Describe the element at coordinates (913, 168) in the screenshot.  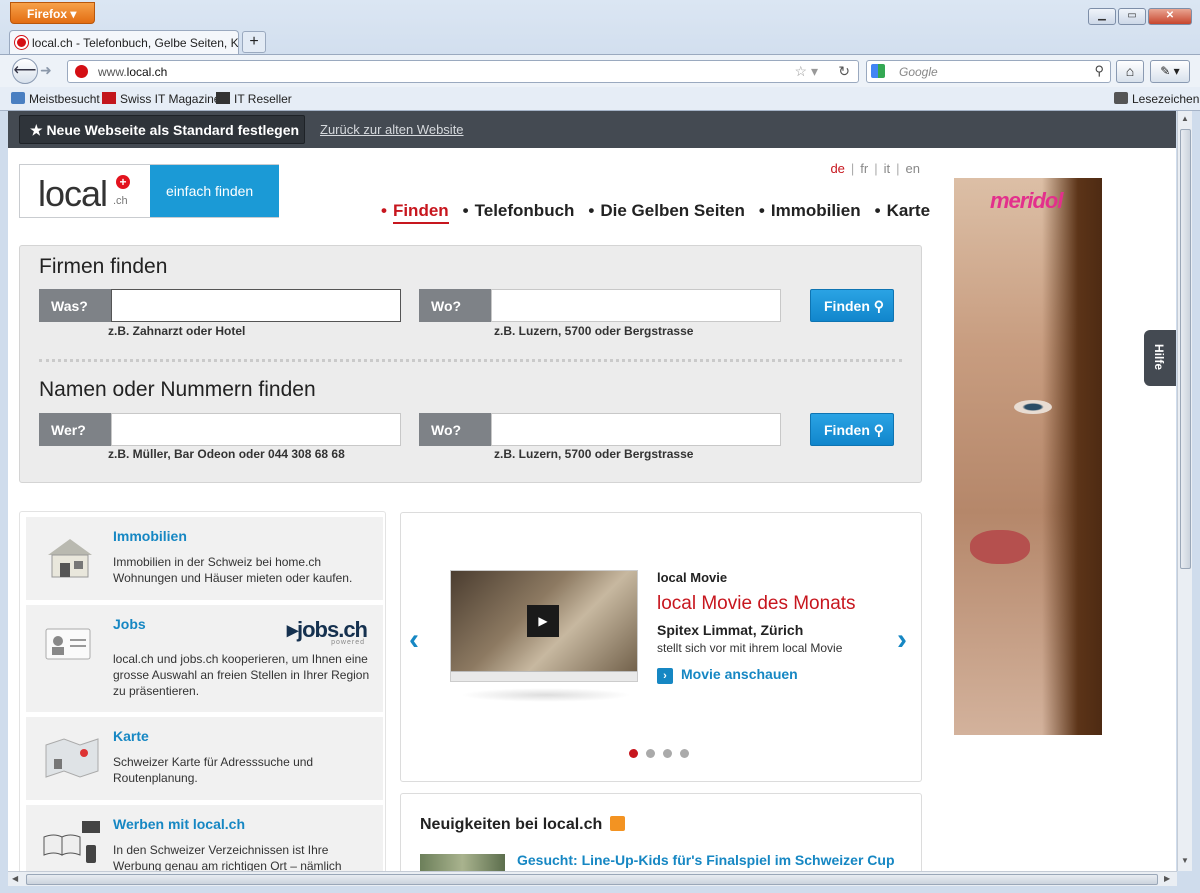
I see `lang-en: en` at that location.